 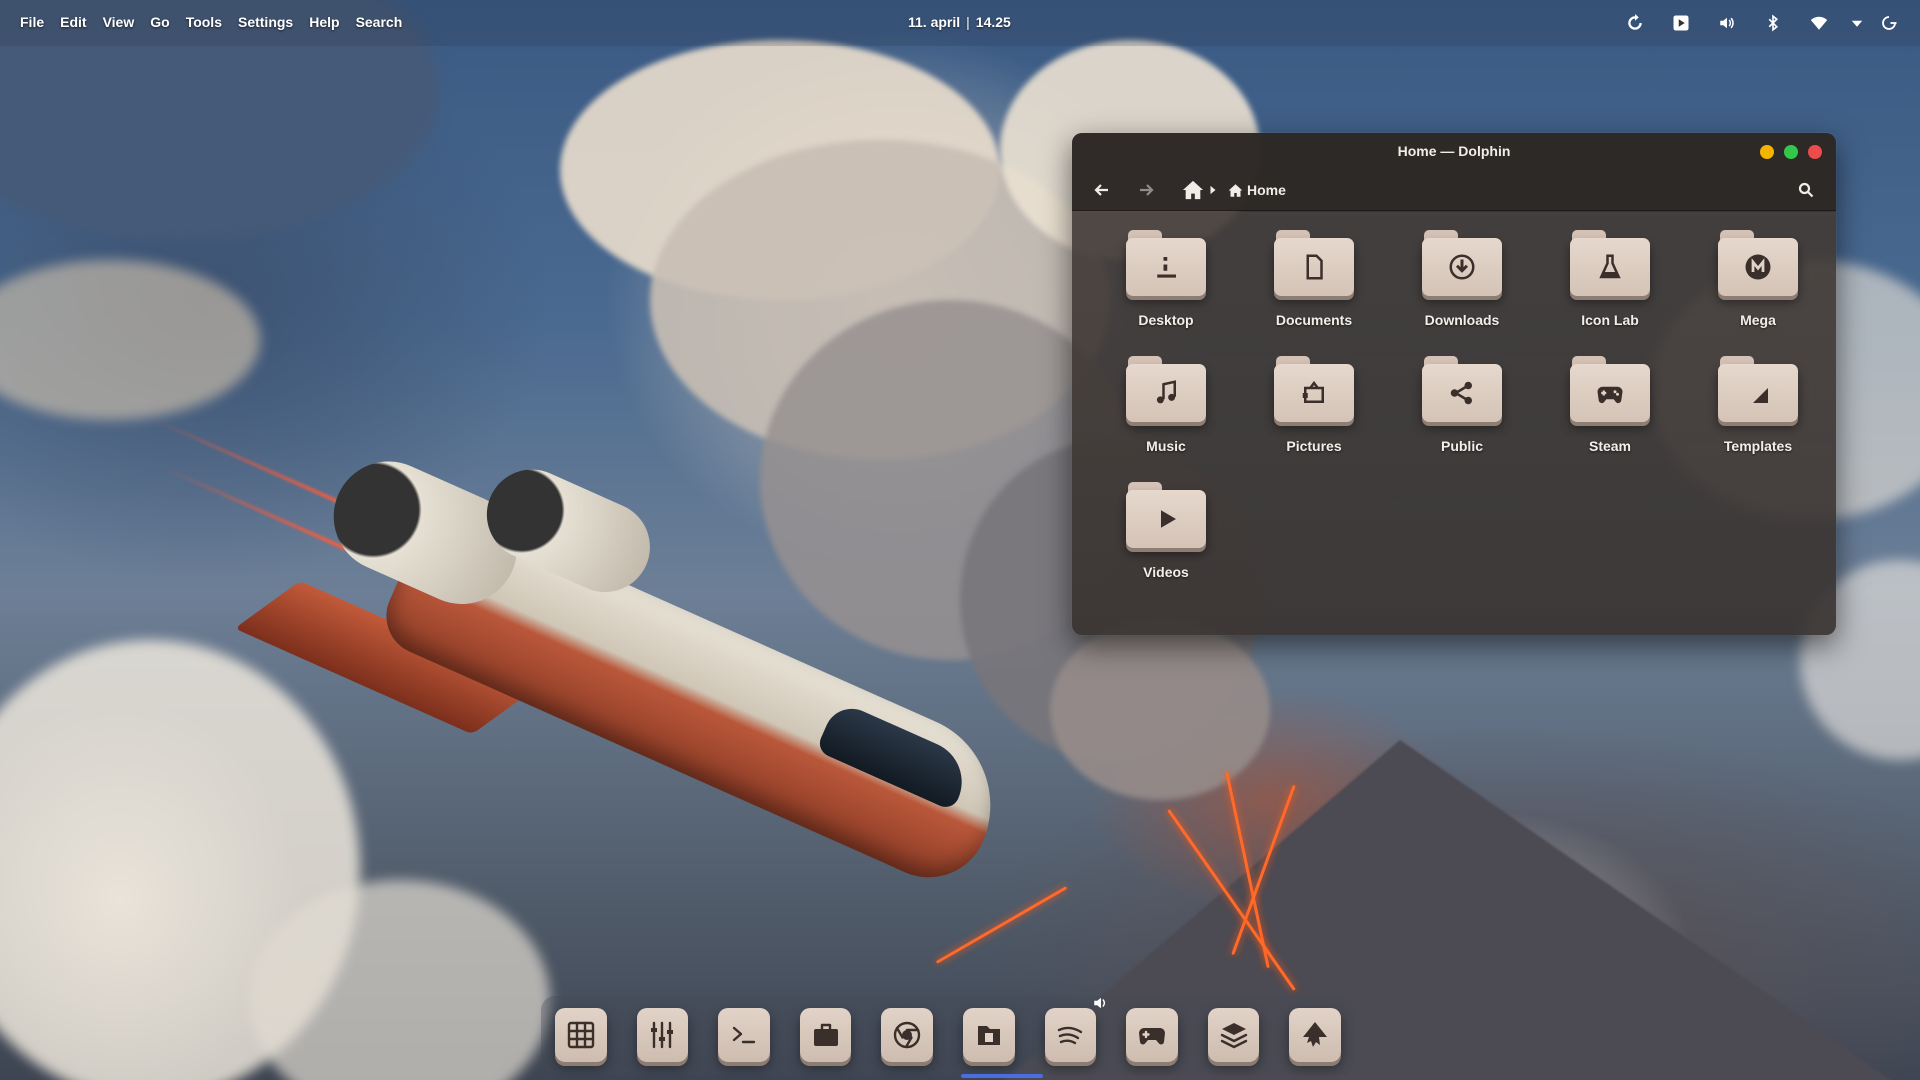 I want to click on folder-label: Videos, so click(x=1166, y=572).